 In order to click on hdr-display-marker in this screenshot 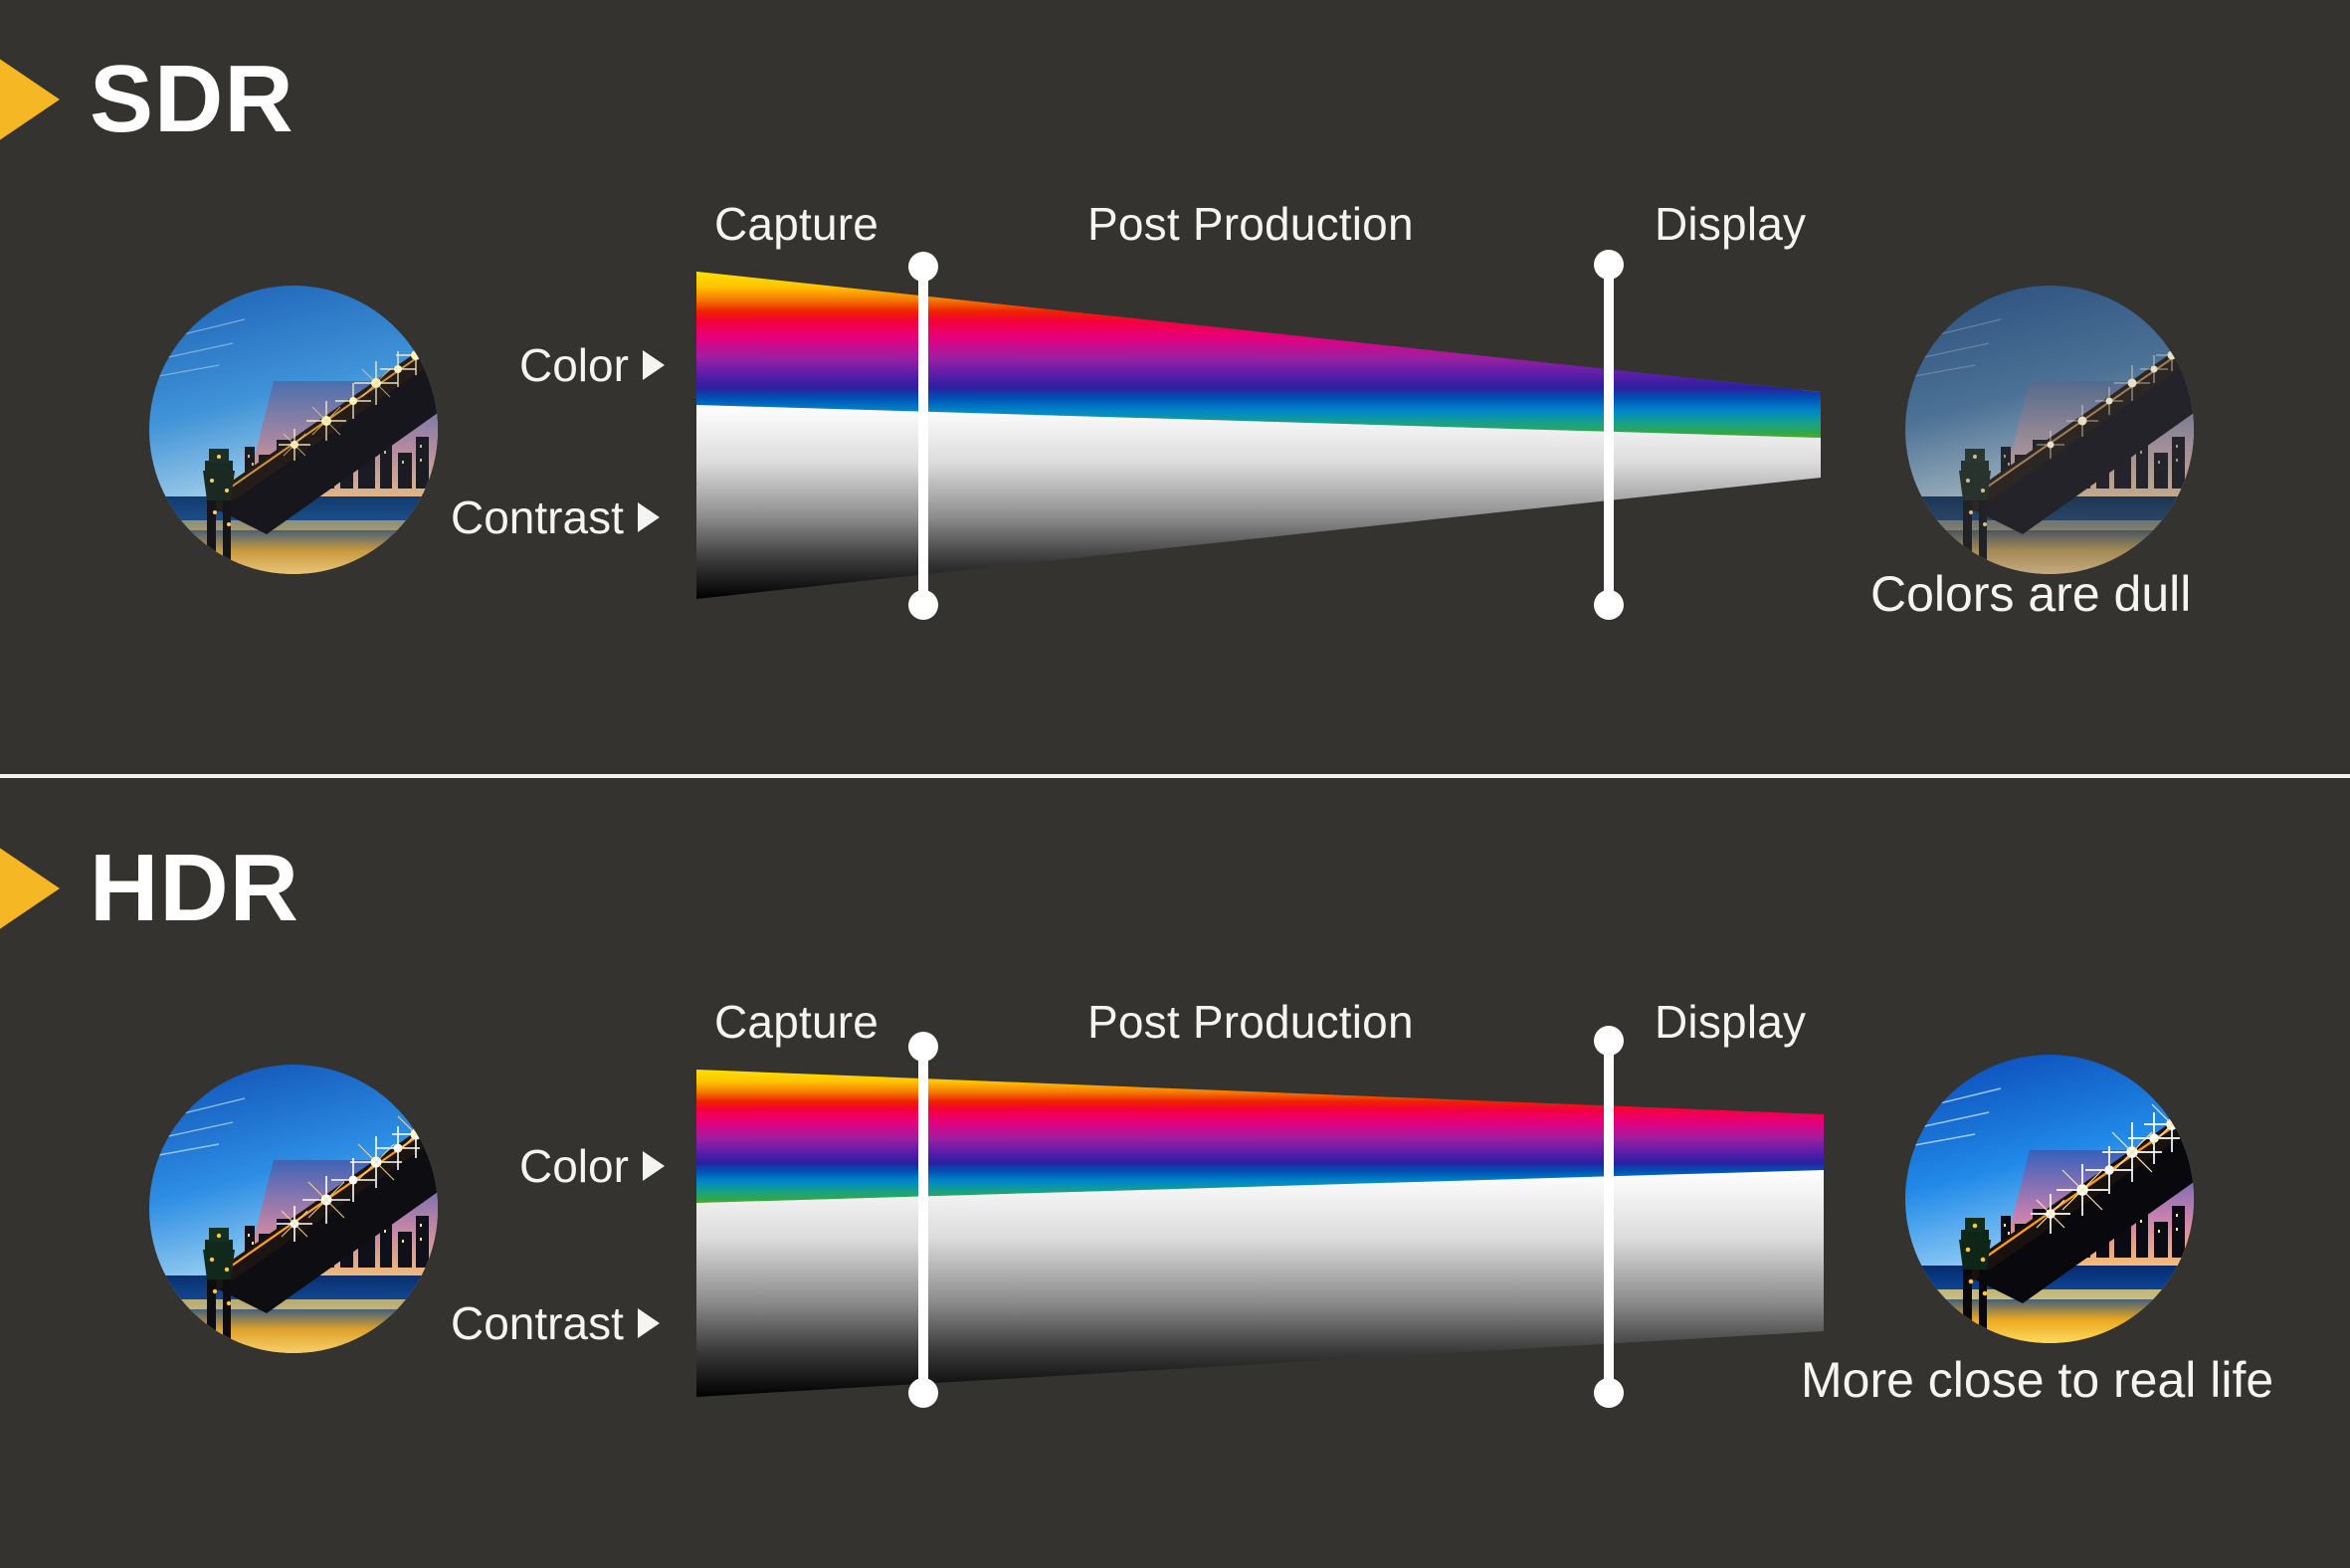, I will do `click(1609, 1217)`.